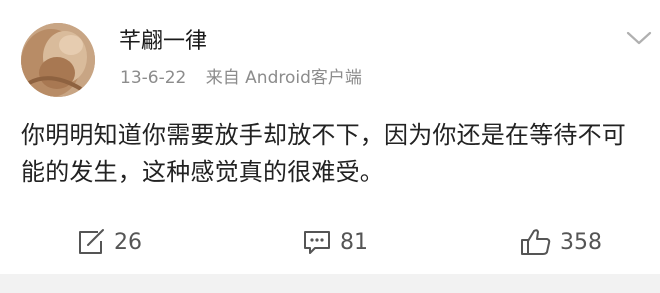  What do you see at coordinates (317, 242) in the screenshot?
I see `comment-icon` at bounding box center [317, 242].